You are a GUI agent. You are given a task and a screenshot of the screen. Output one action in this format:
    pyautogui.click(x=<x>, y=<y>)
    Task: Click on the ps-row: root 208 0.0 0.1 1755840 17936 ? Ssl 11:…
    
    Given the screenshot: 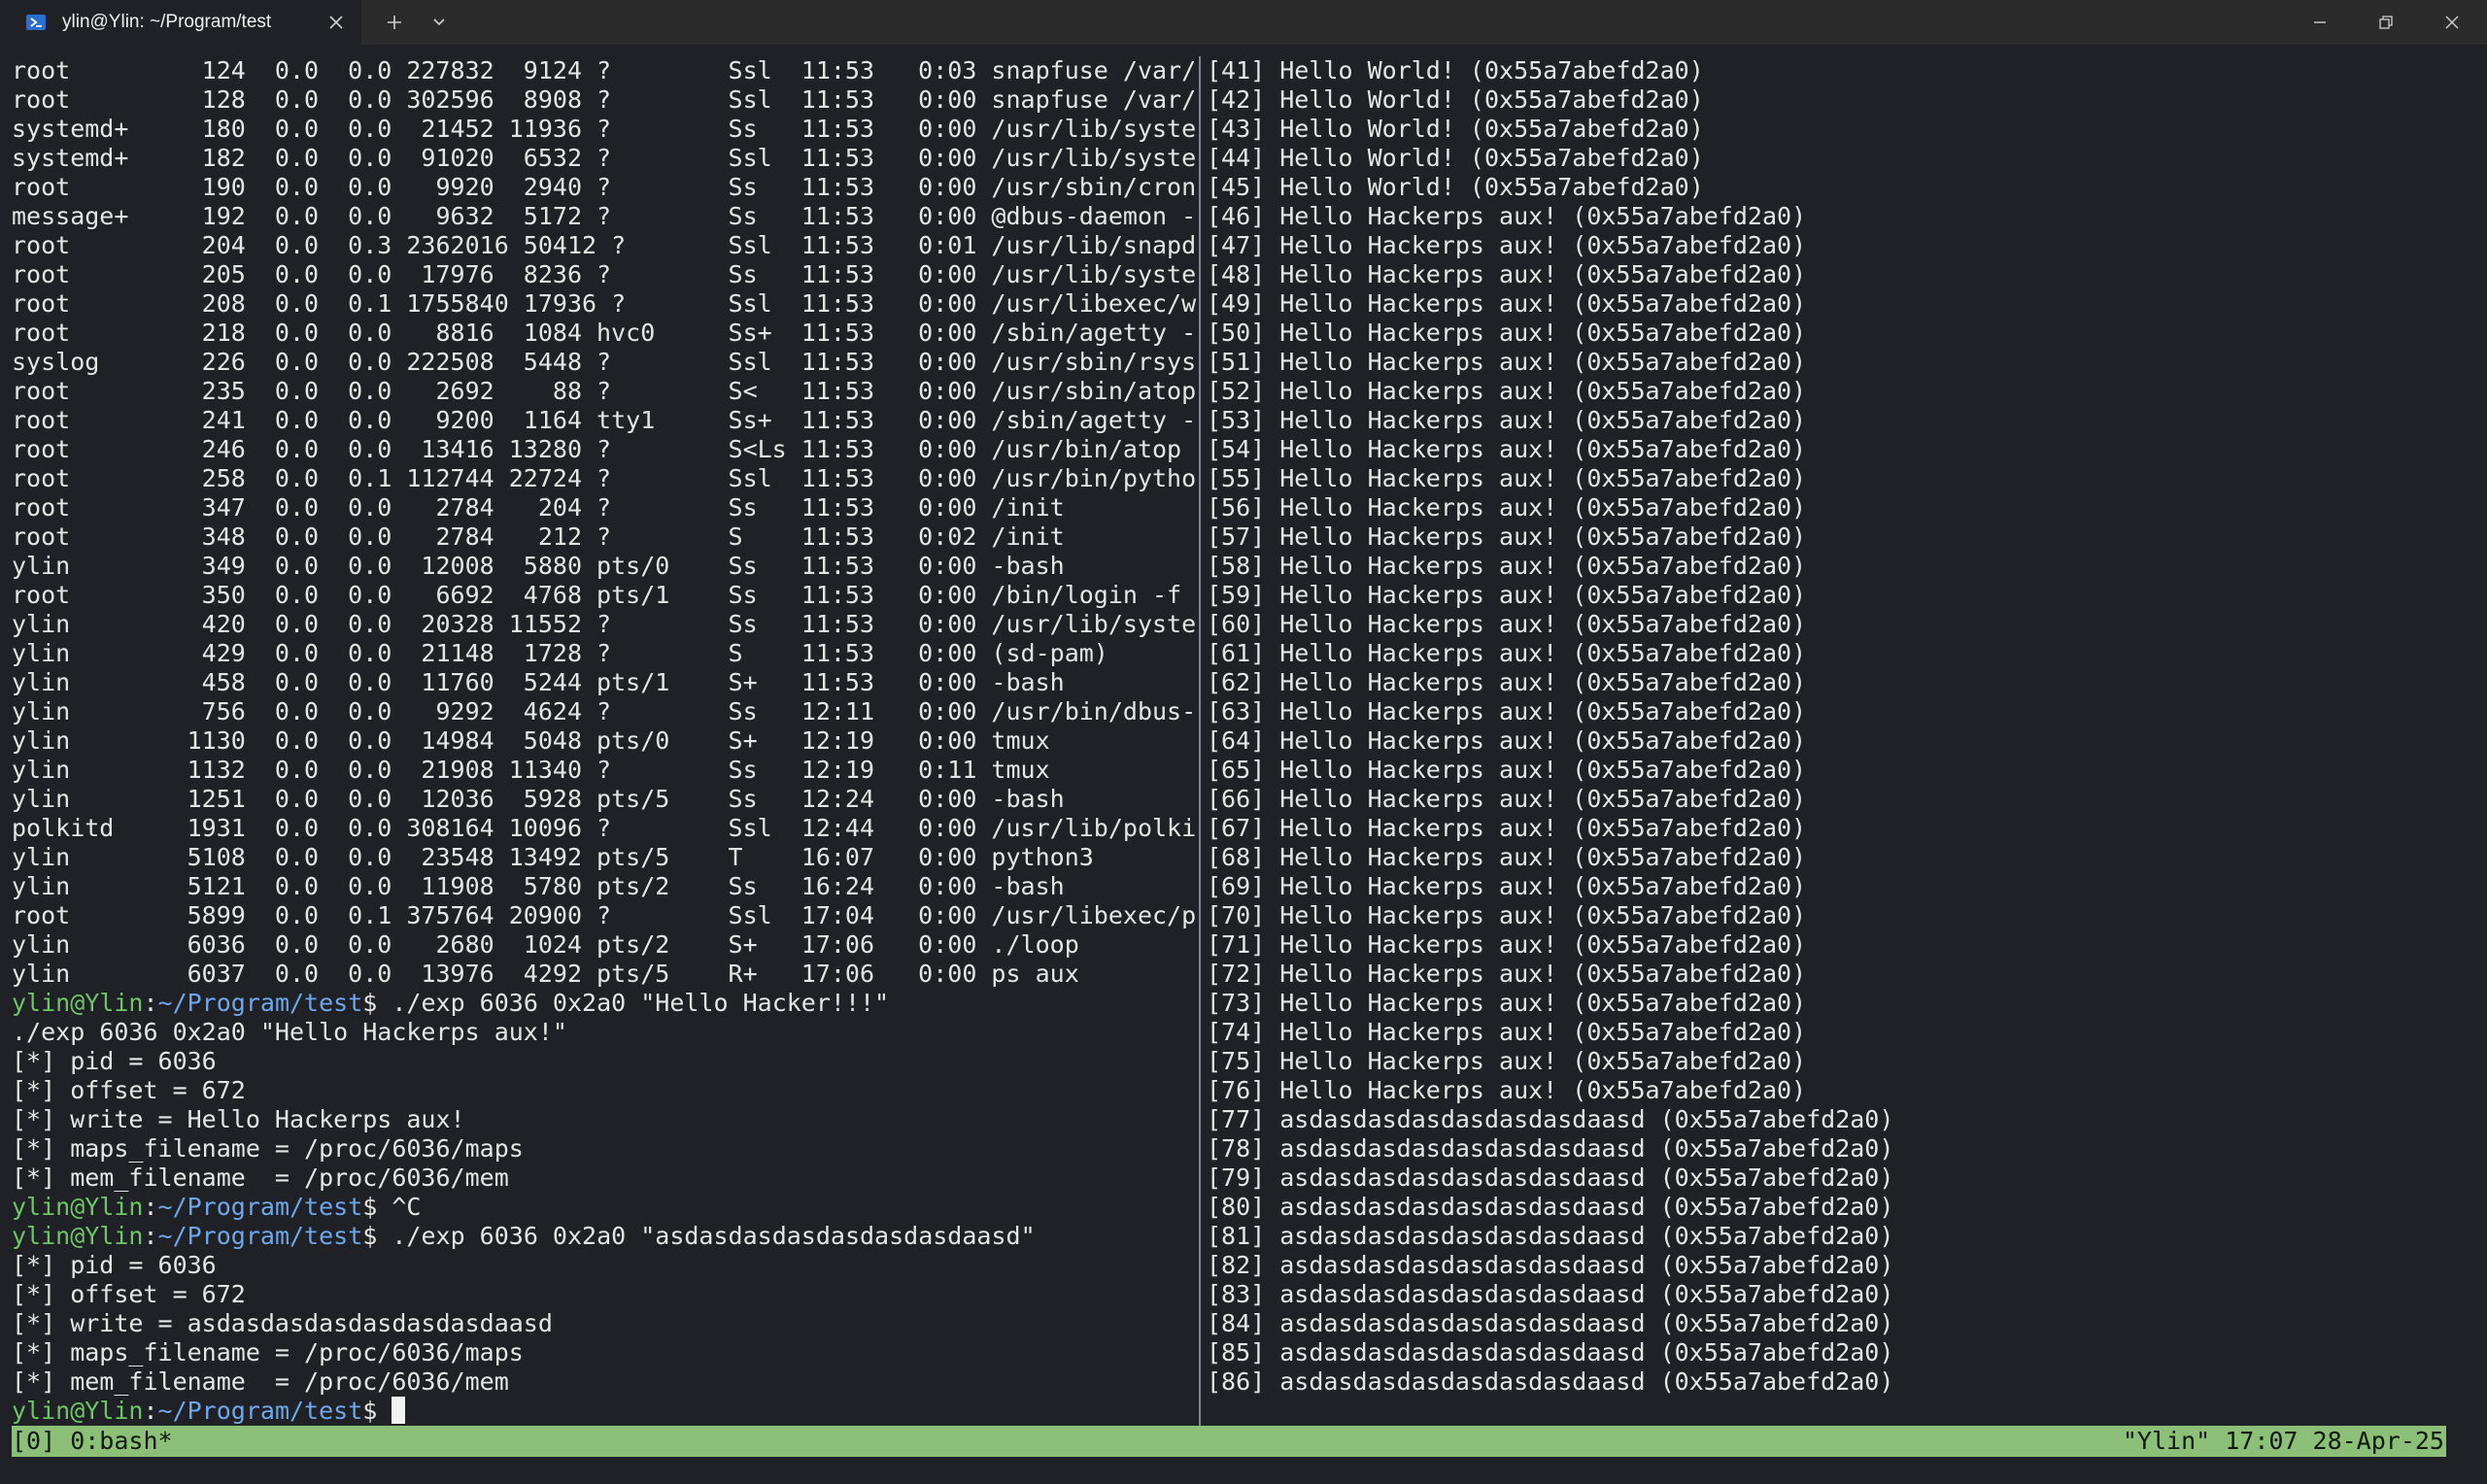 What is the action you would take?
    pyautogui.click(x=604, y=303)
    